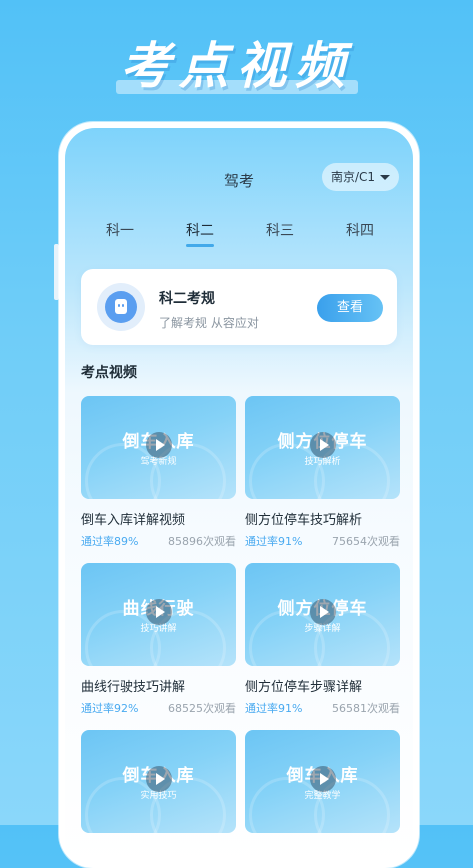 This screenshot has height=868, width=473. What do you see at coordinates (112, 372) in the screenshot?
I see `section-title: 考点视频` at bounding box center [112, 372].